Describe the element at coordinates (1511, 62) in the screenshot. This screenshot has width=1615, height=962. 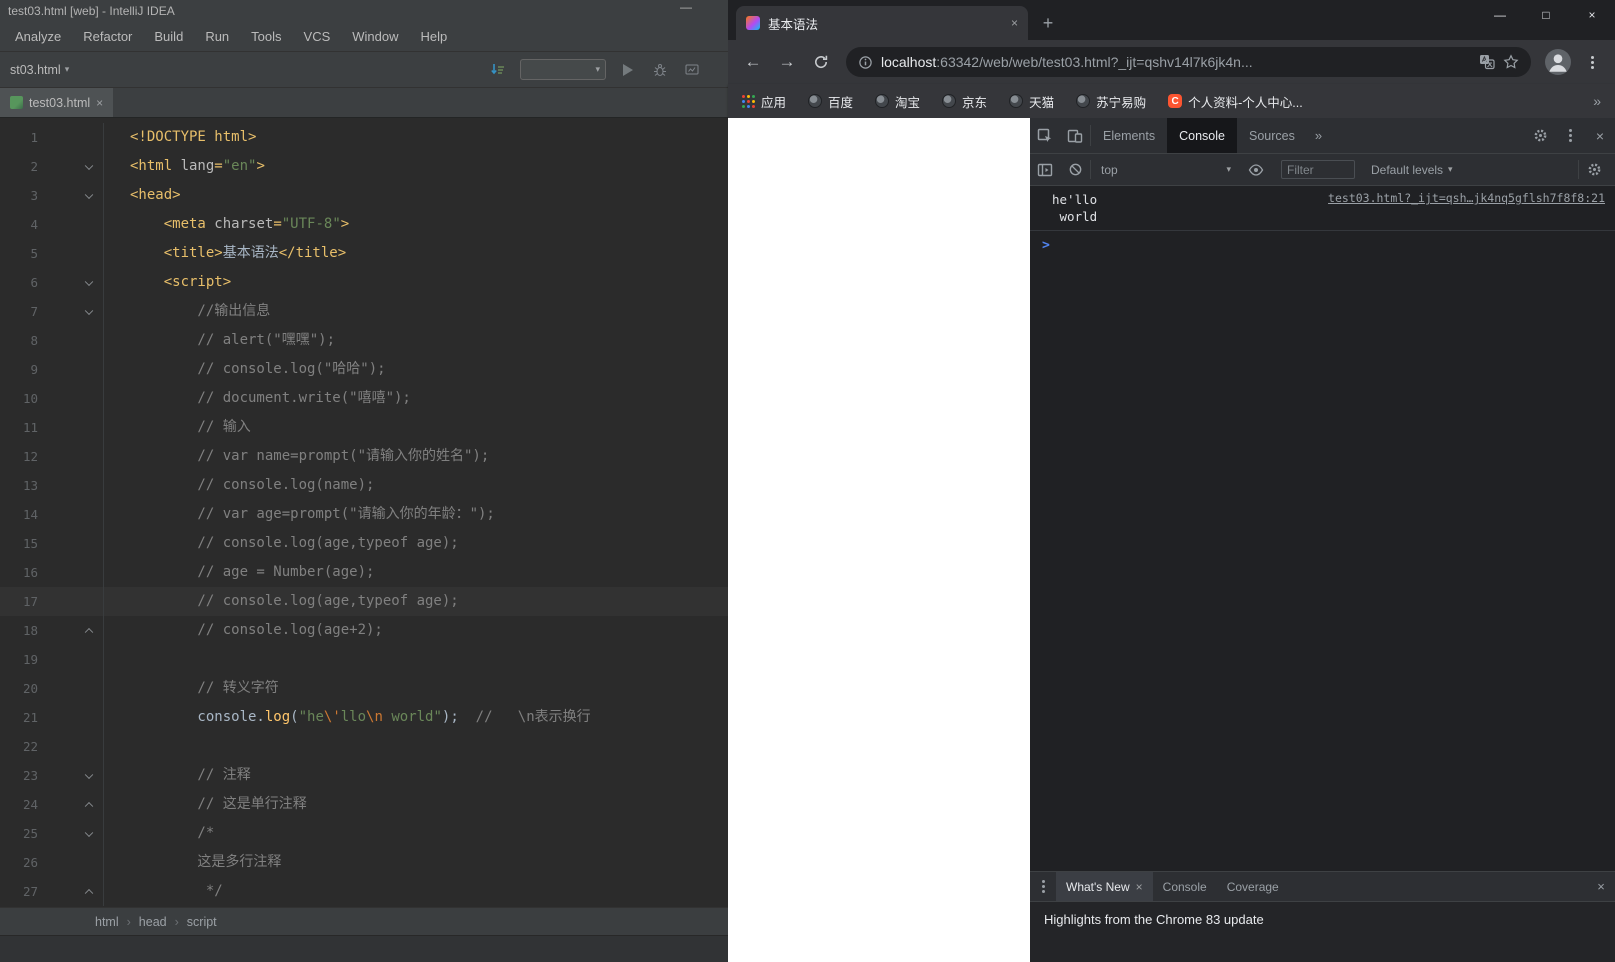
I see `bookmark-star-icon` at that location.